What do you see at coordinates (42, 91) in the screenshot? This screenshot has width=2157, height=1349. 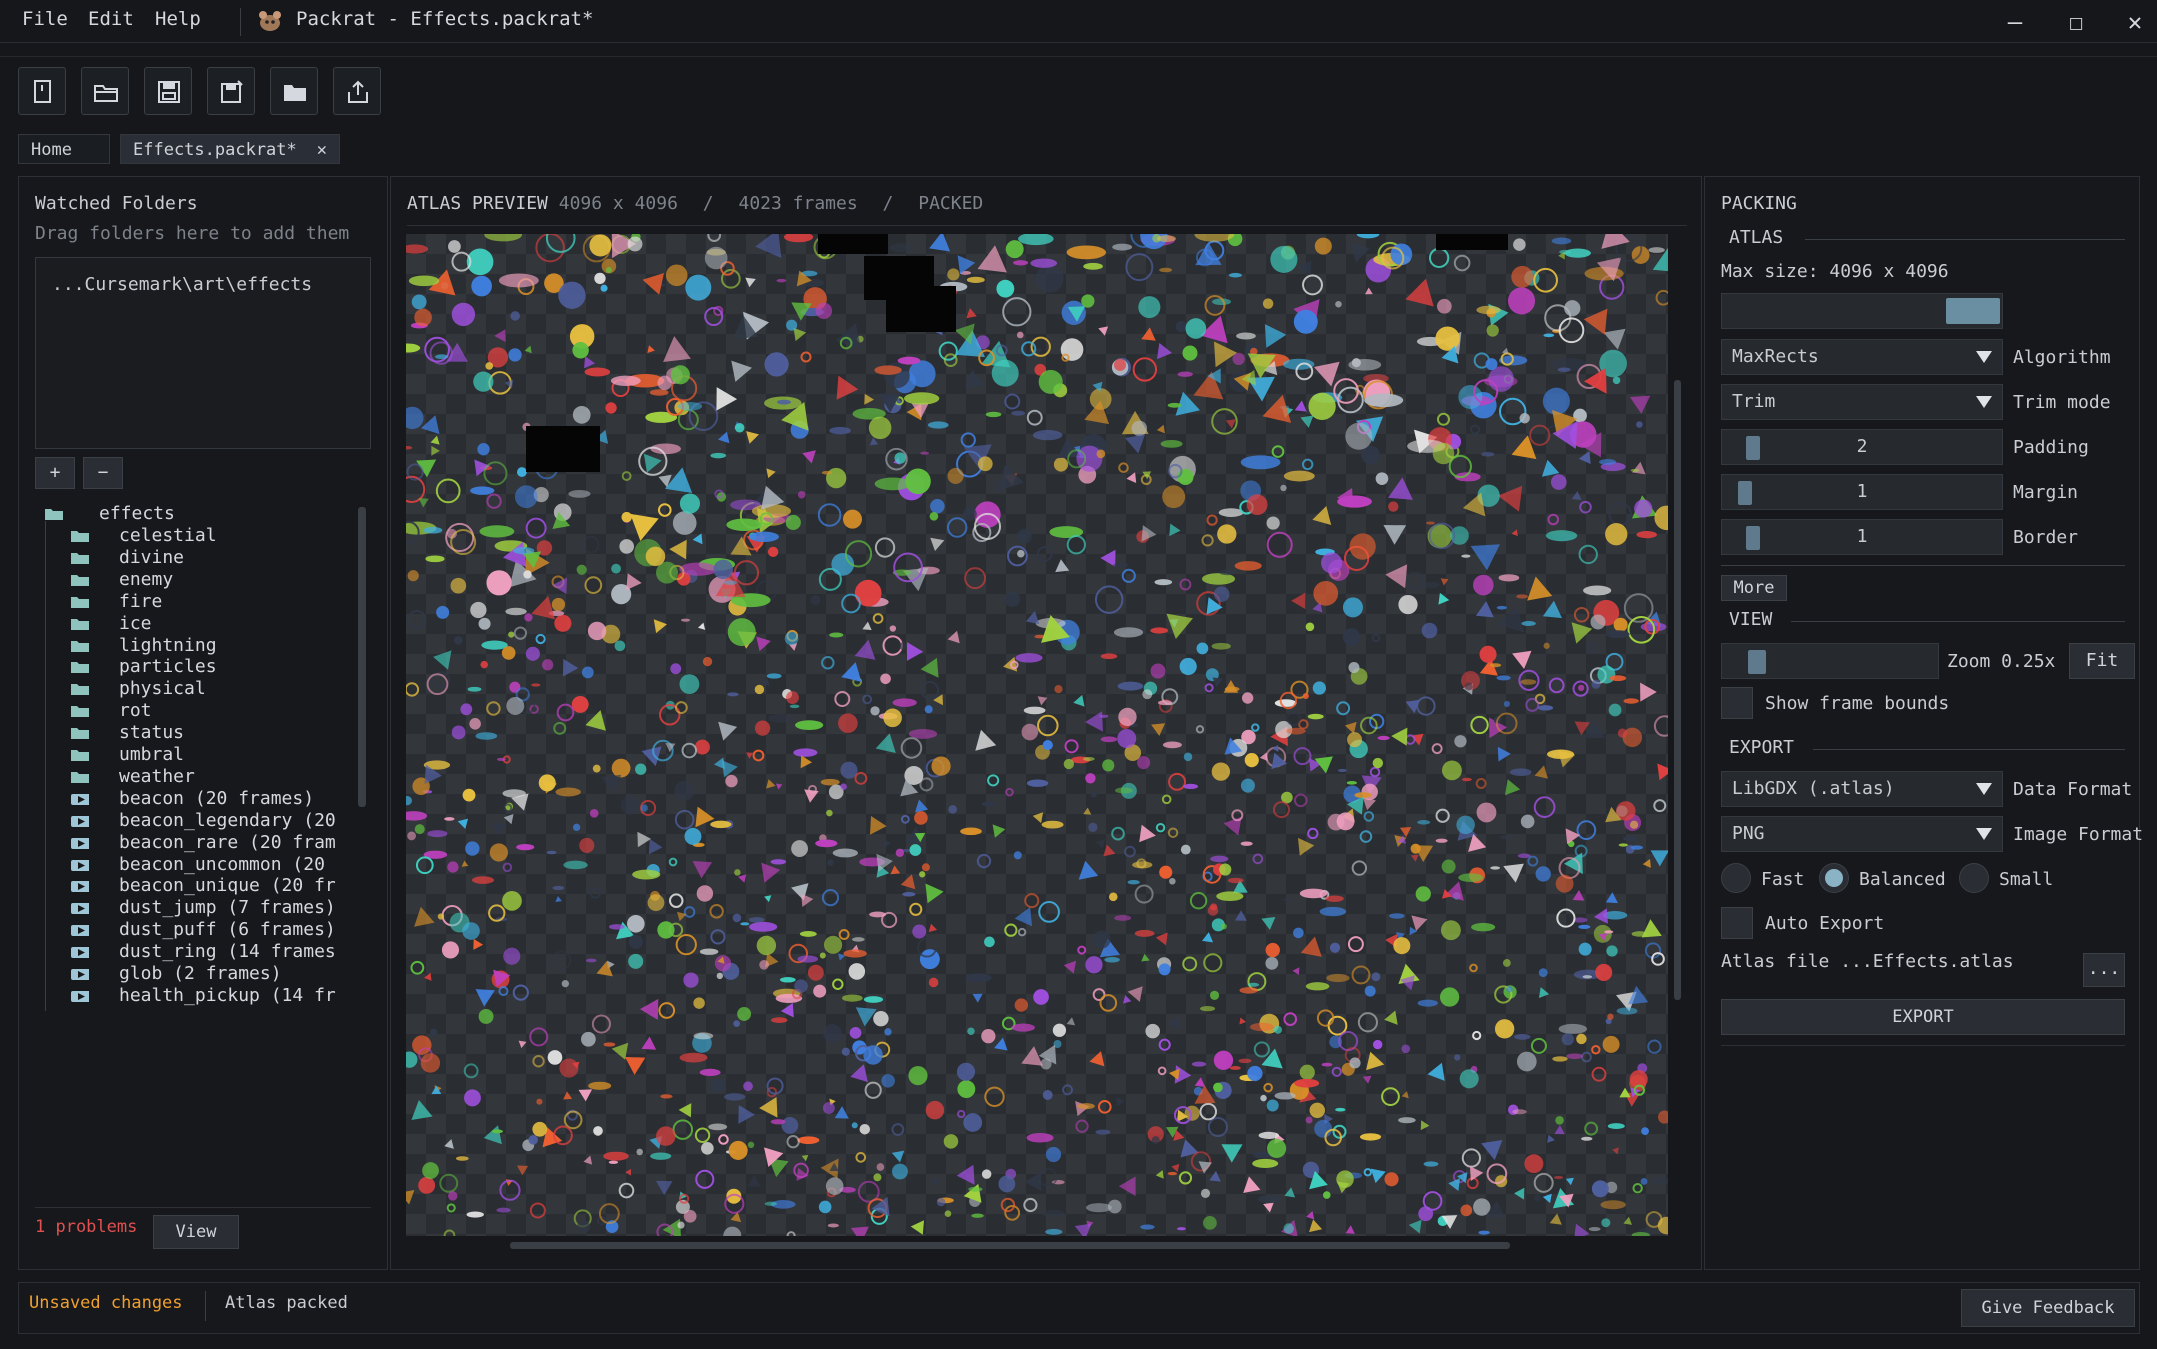 I see `new-file-button` at bounding box center [42, 91].